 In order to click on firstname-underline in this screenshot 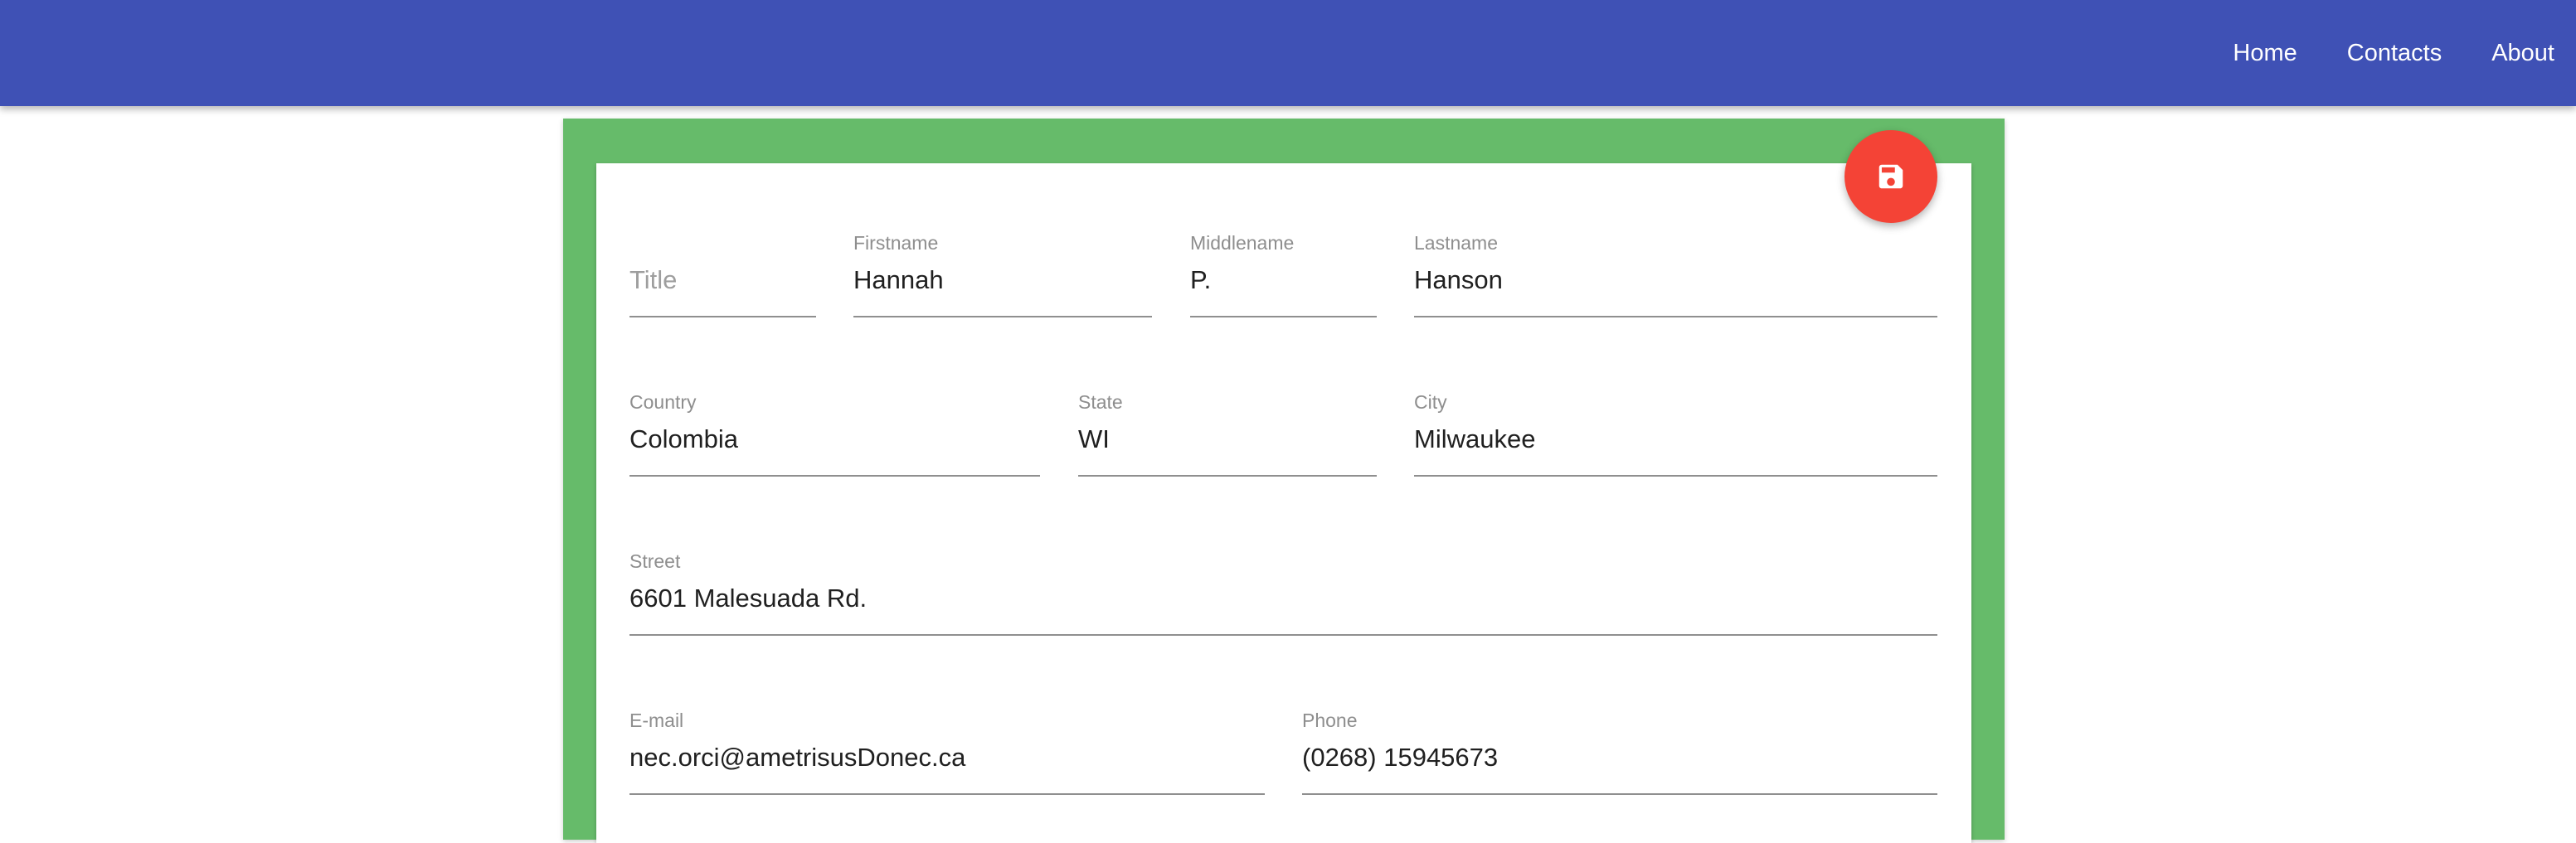, I will do `click(1003, 316)`.